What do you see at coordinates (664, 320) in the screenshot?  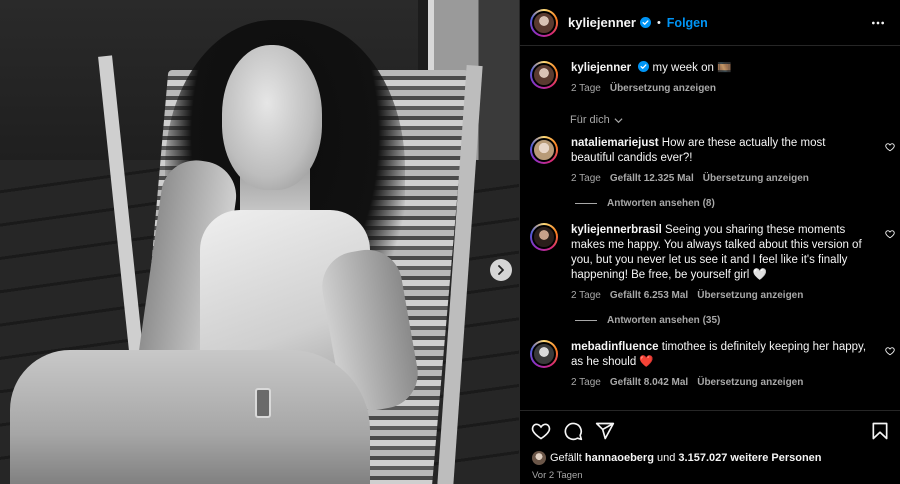 I see `view-replies-label: Antworten ansehen (35)` at bounding box center [664, 320].